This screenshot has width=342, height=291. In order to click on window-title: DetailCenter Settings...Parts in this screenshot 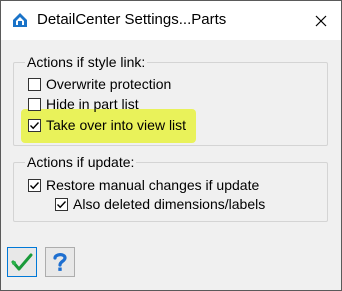, I will do `click(132, 19)`.